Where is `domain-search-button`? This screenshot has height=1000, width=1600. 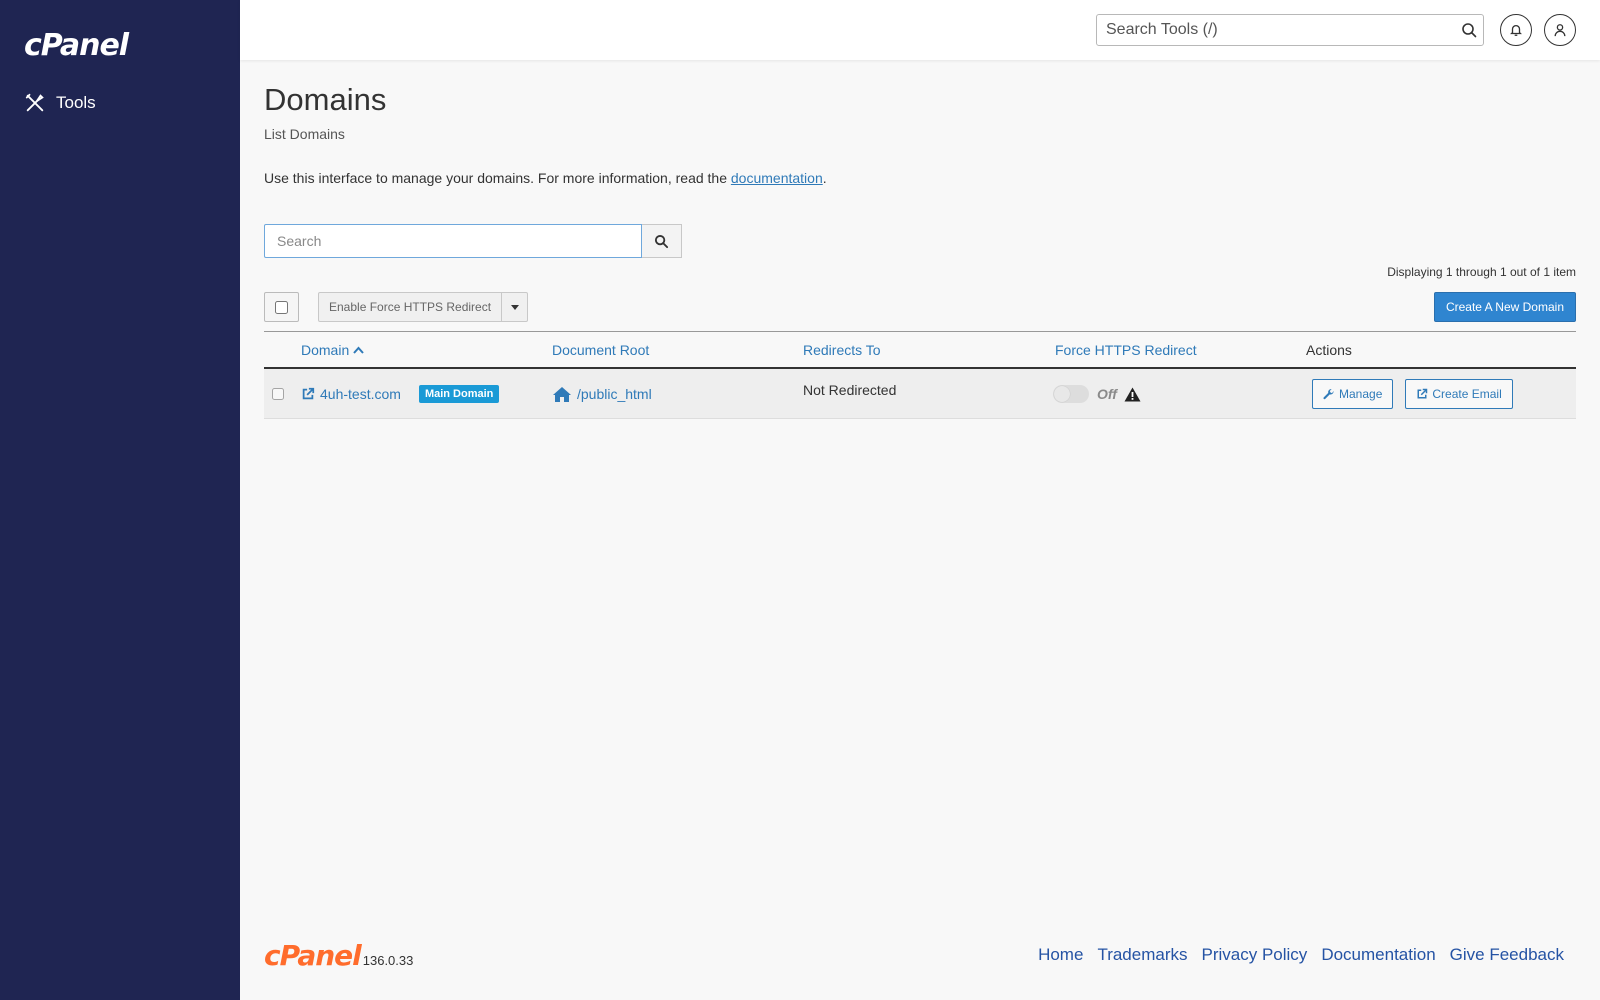
domain-search-button is located at coordinates (662, 241).